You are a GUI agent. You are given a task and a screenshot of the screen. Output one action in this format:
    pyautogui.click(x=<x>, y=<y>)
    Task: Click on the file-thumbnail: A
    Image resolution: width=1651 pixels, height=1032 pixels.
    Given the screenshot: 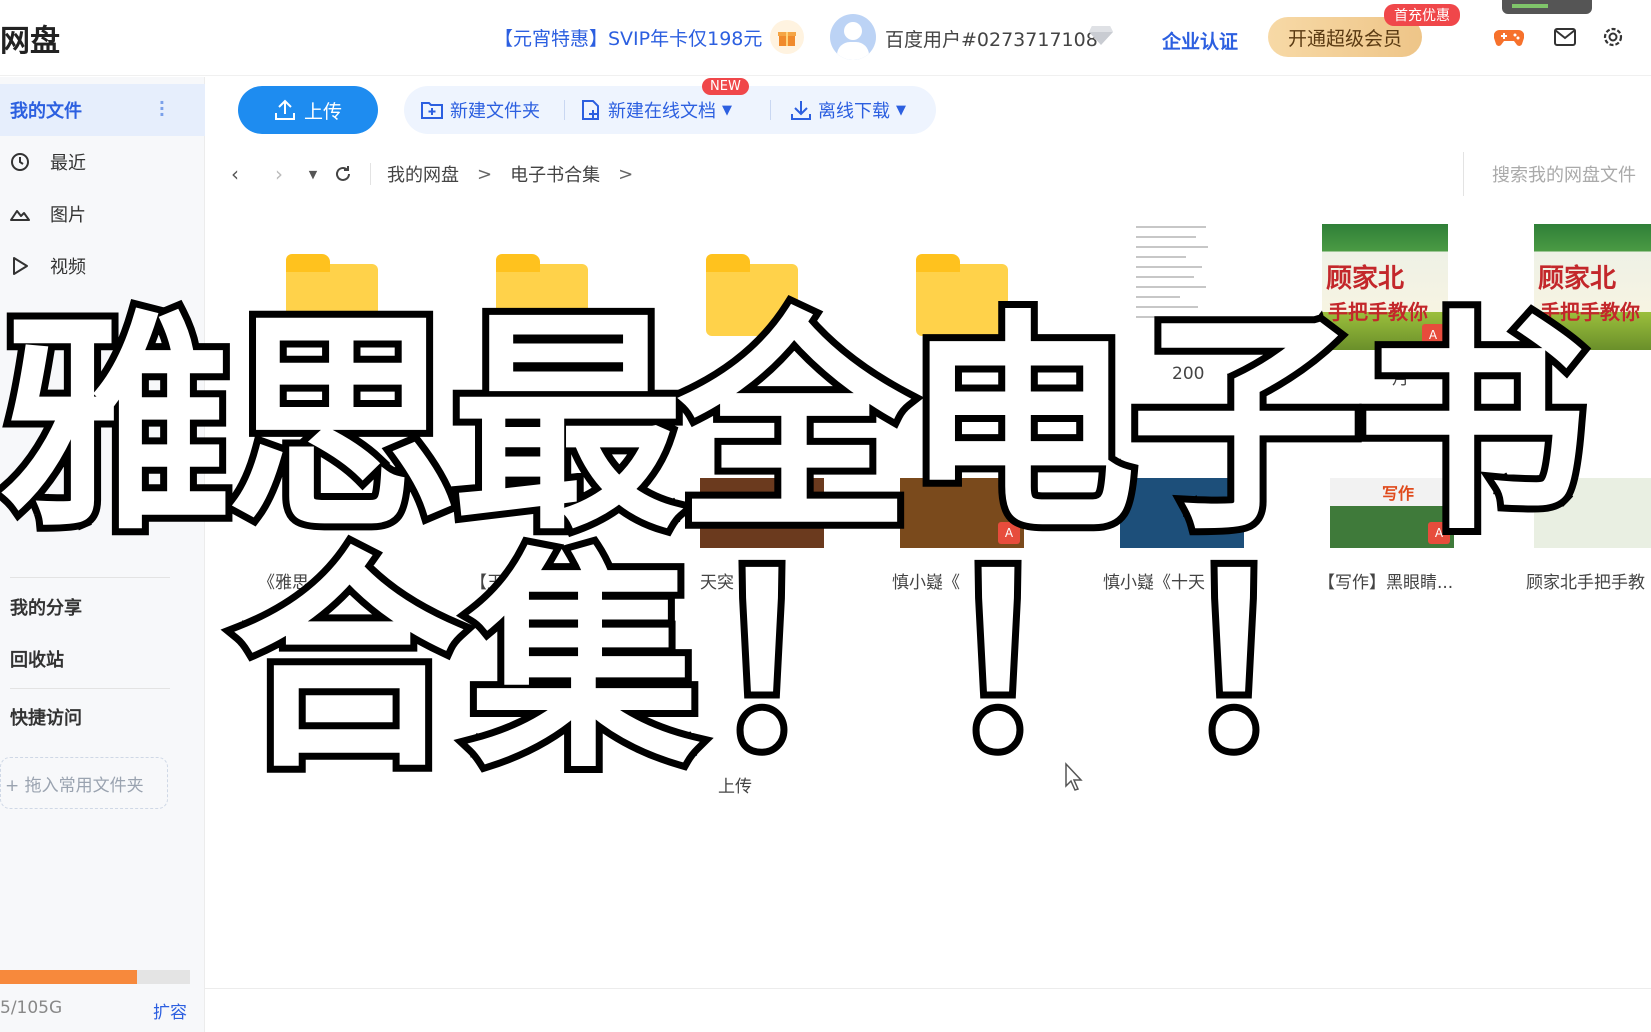 What is the action you would take?
    pyautogui.click(x=962, y=513)
    